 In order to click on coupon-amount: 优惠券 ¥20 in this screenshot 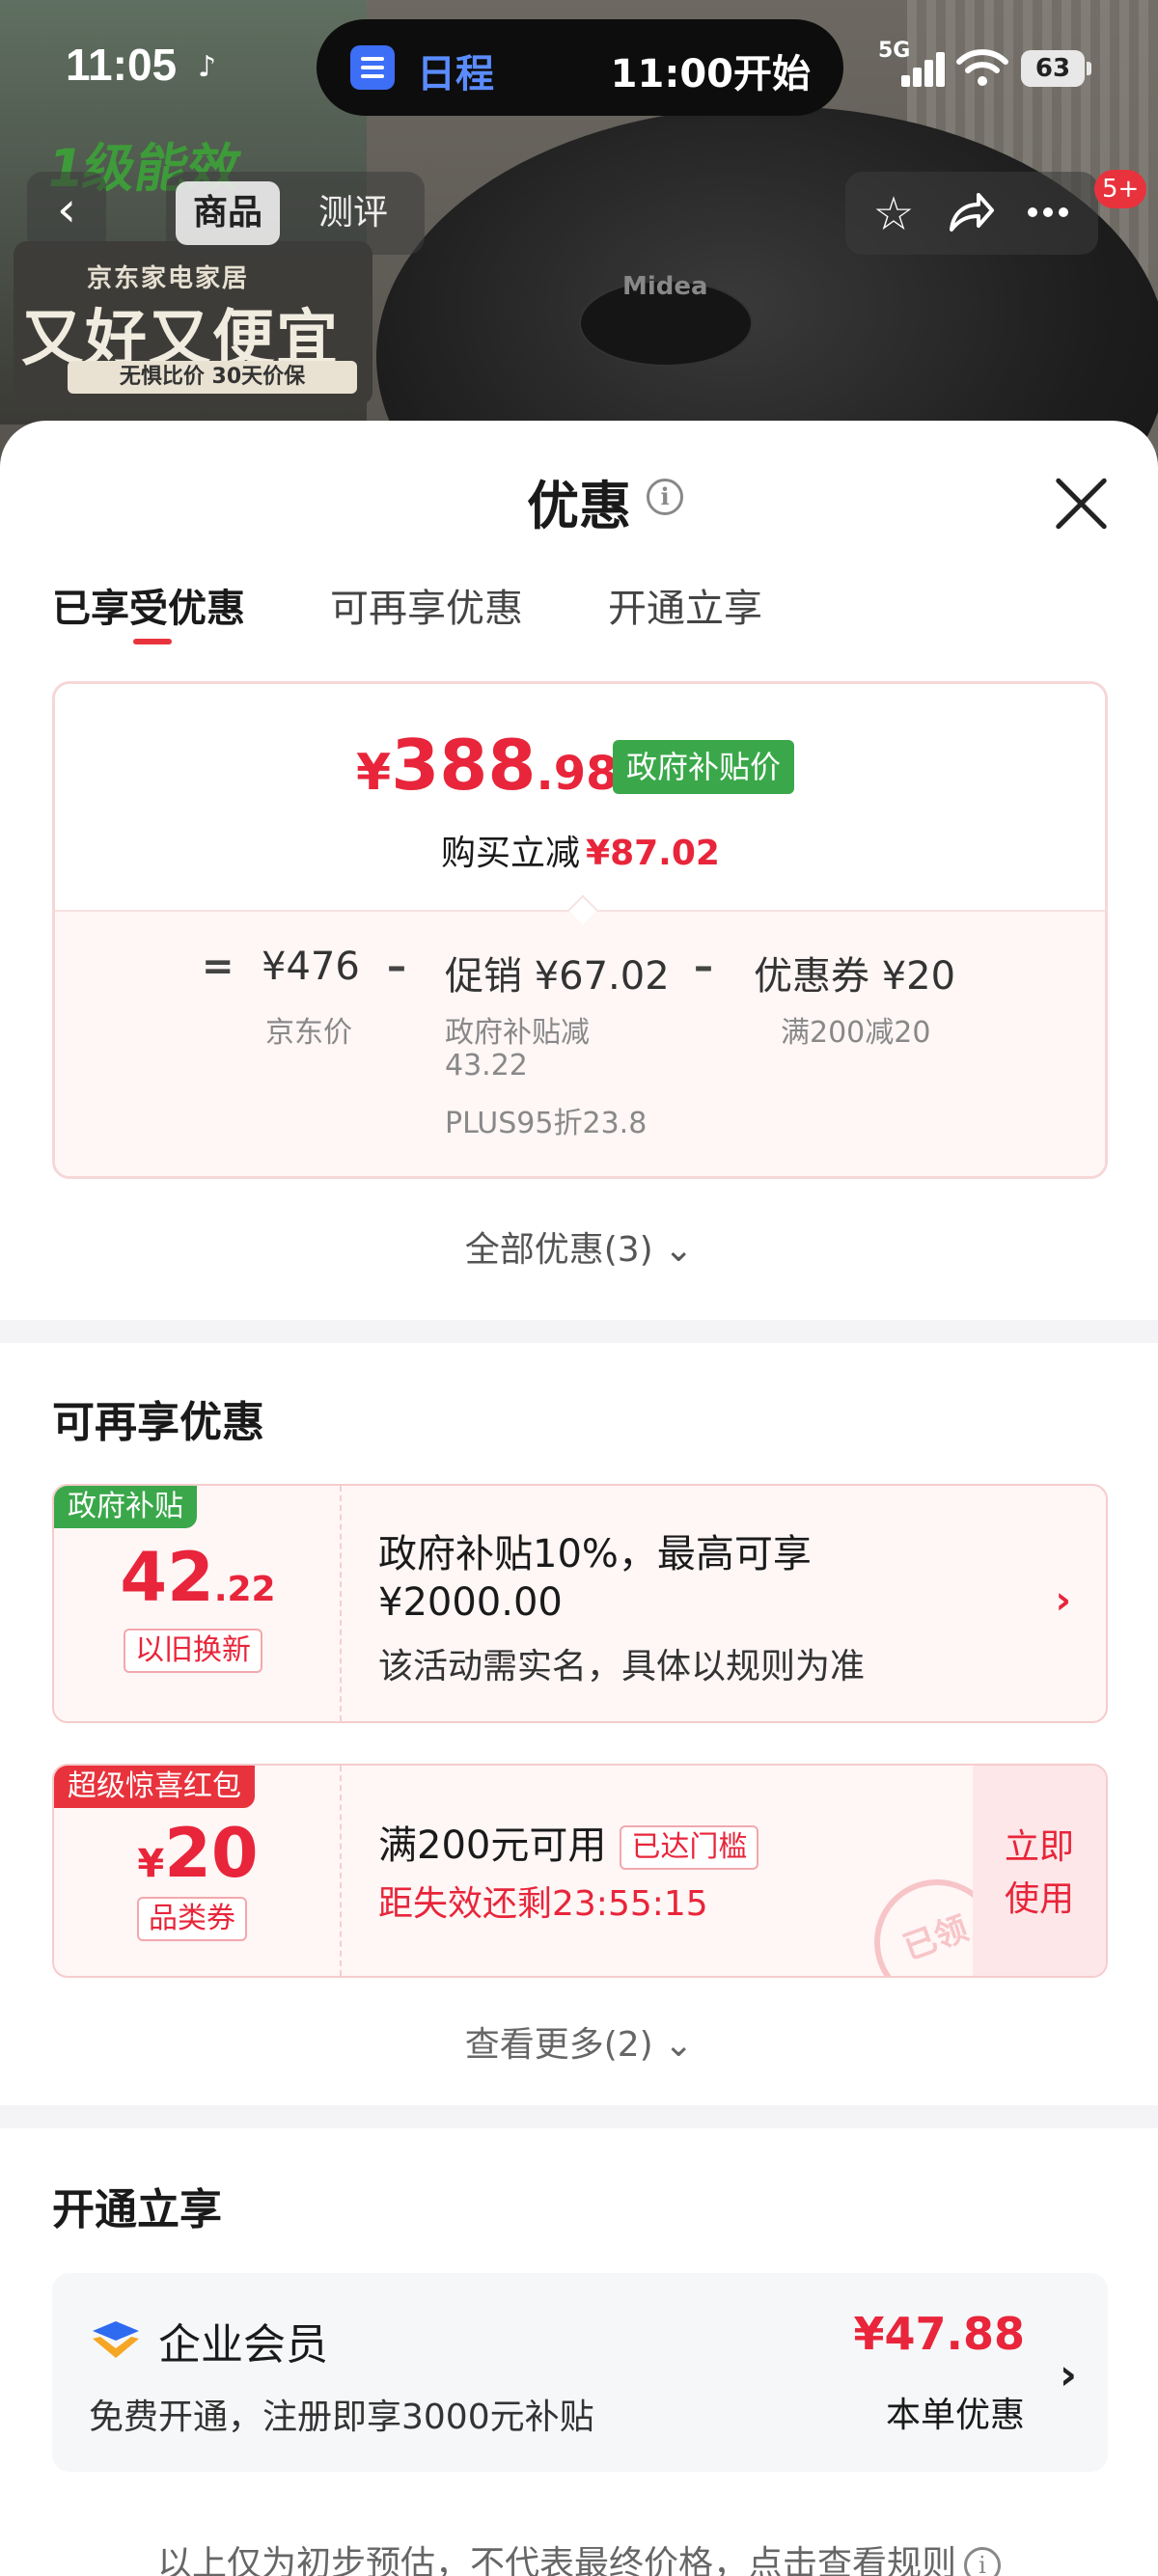, I will do `click(855, 977)`.